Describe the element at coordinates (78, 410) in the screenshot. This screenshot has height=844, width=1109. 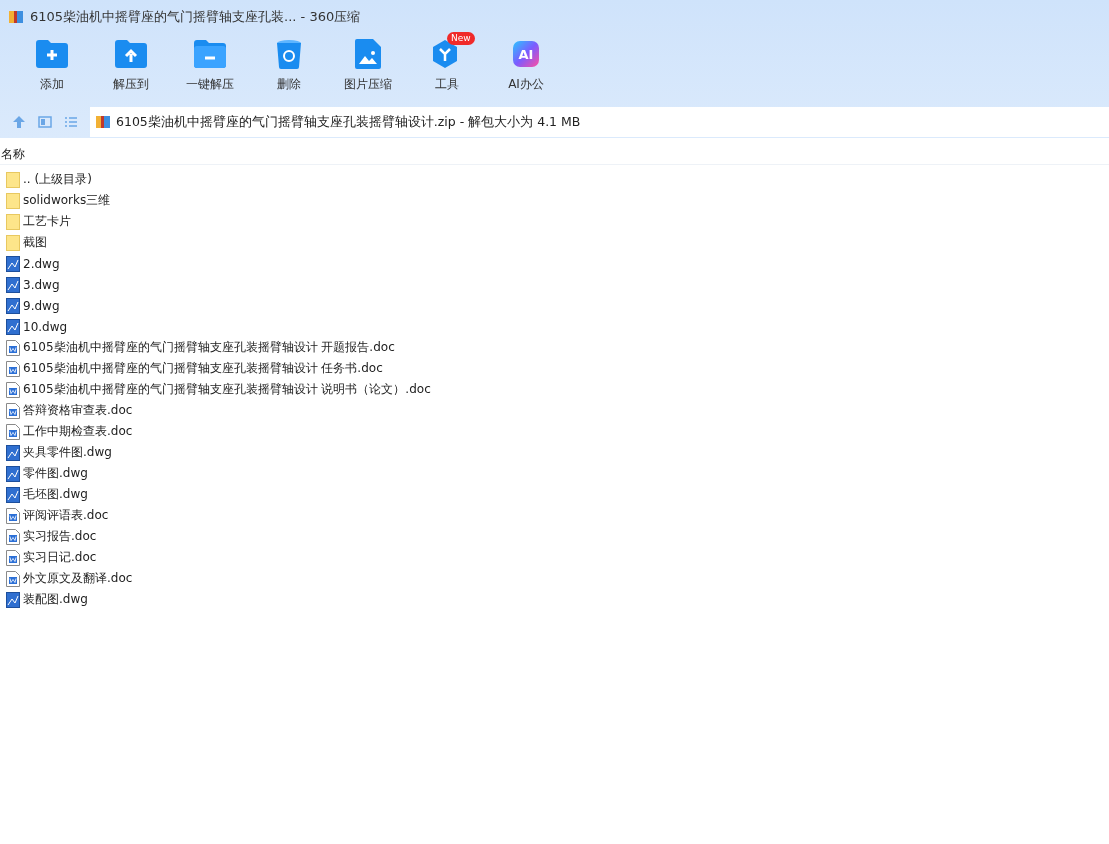
I see `file-name: 答辩资格审查表.doc` at that location.